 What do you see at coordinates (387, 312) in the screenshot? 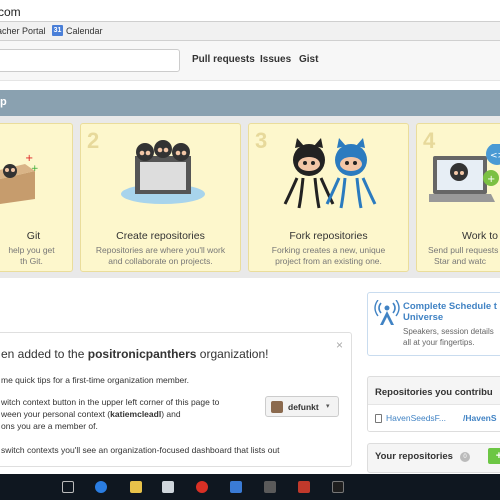
I see `broadcast-icon` at bounding box center [387, 312].